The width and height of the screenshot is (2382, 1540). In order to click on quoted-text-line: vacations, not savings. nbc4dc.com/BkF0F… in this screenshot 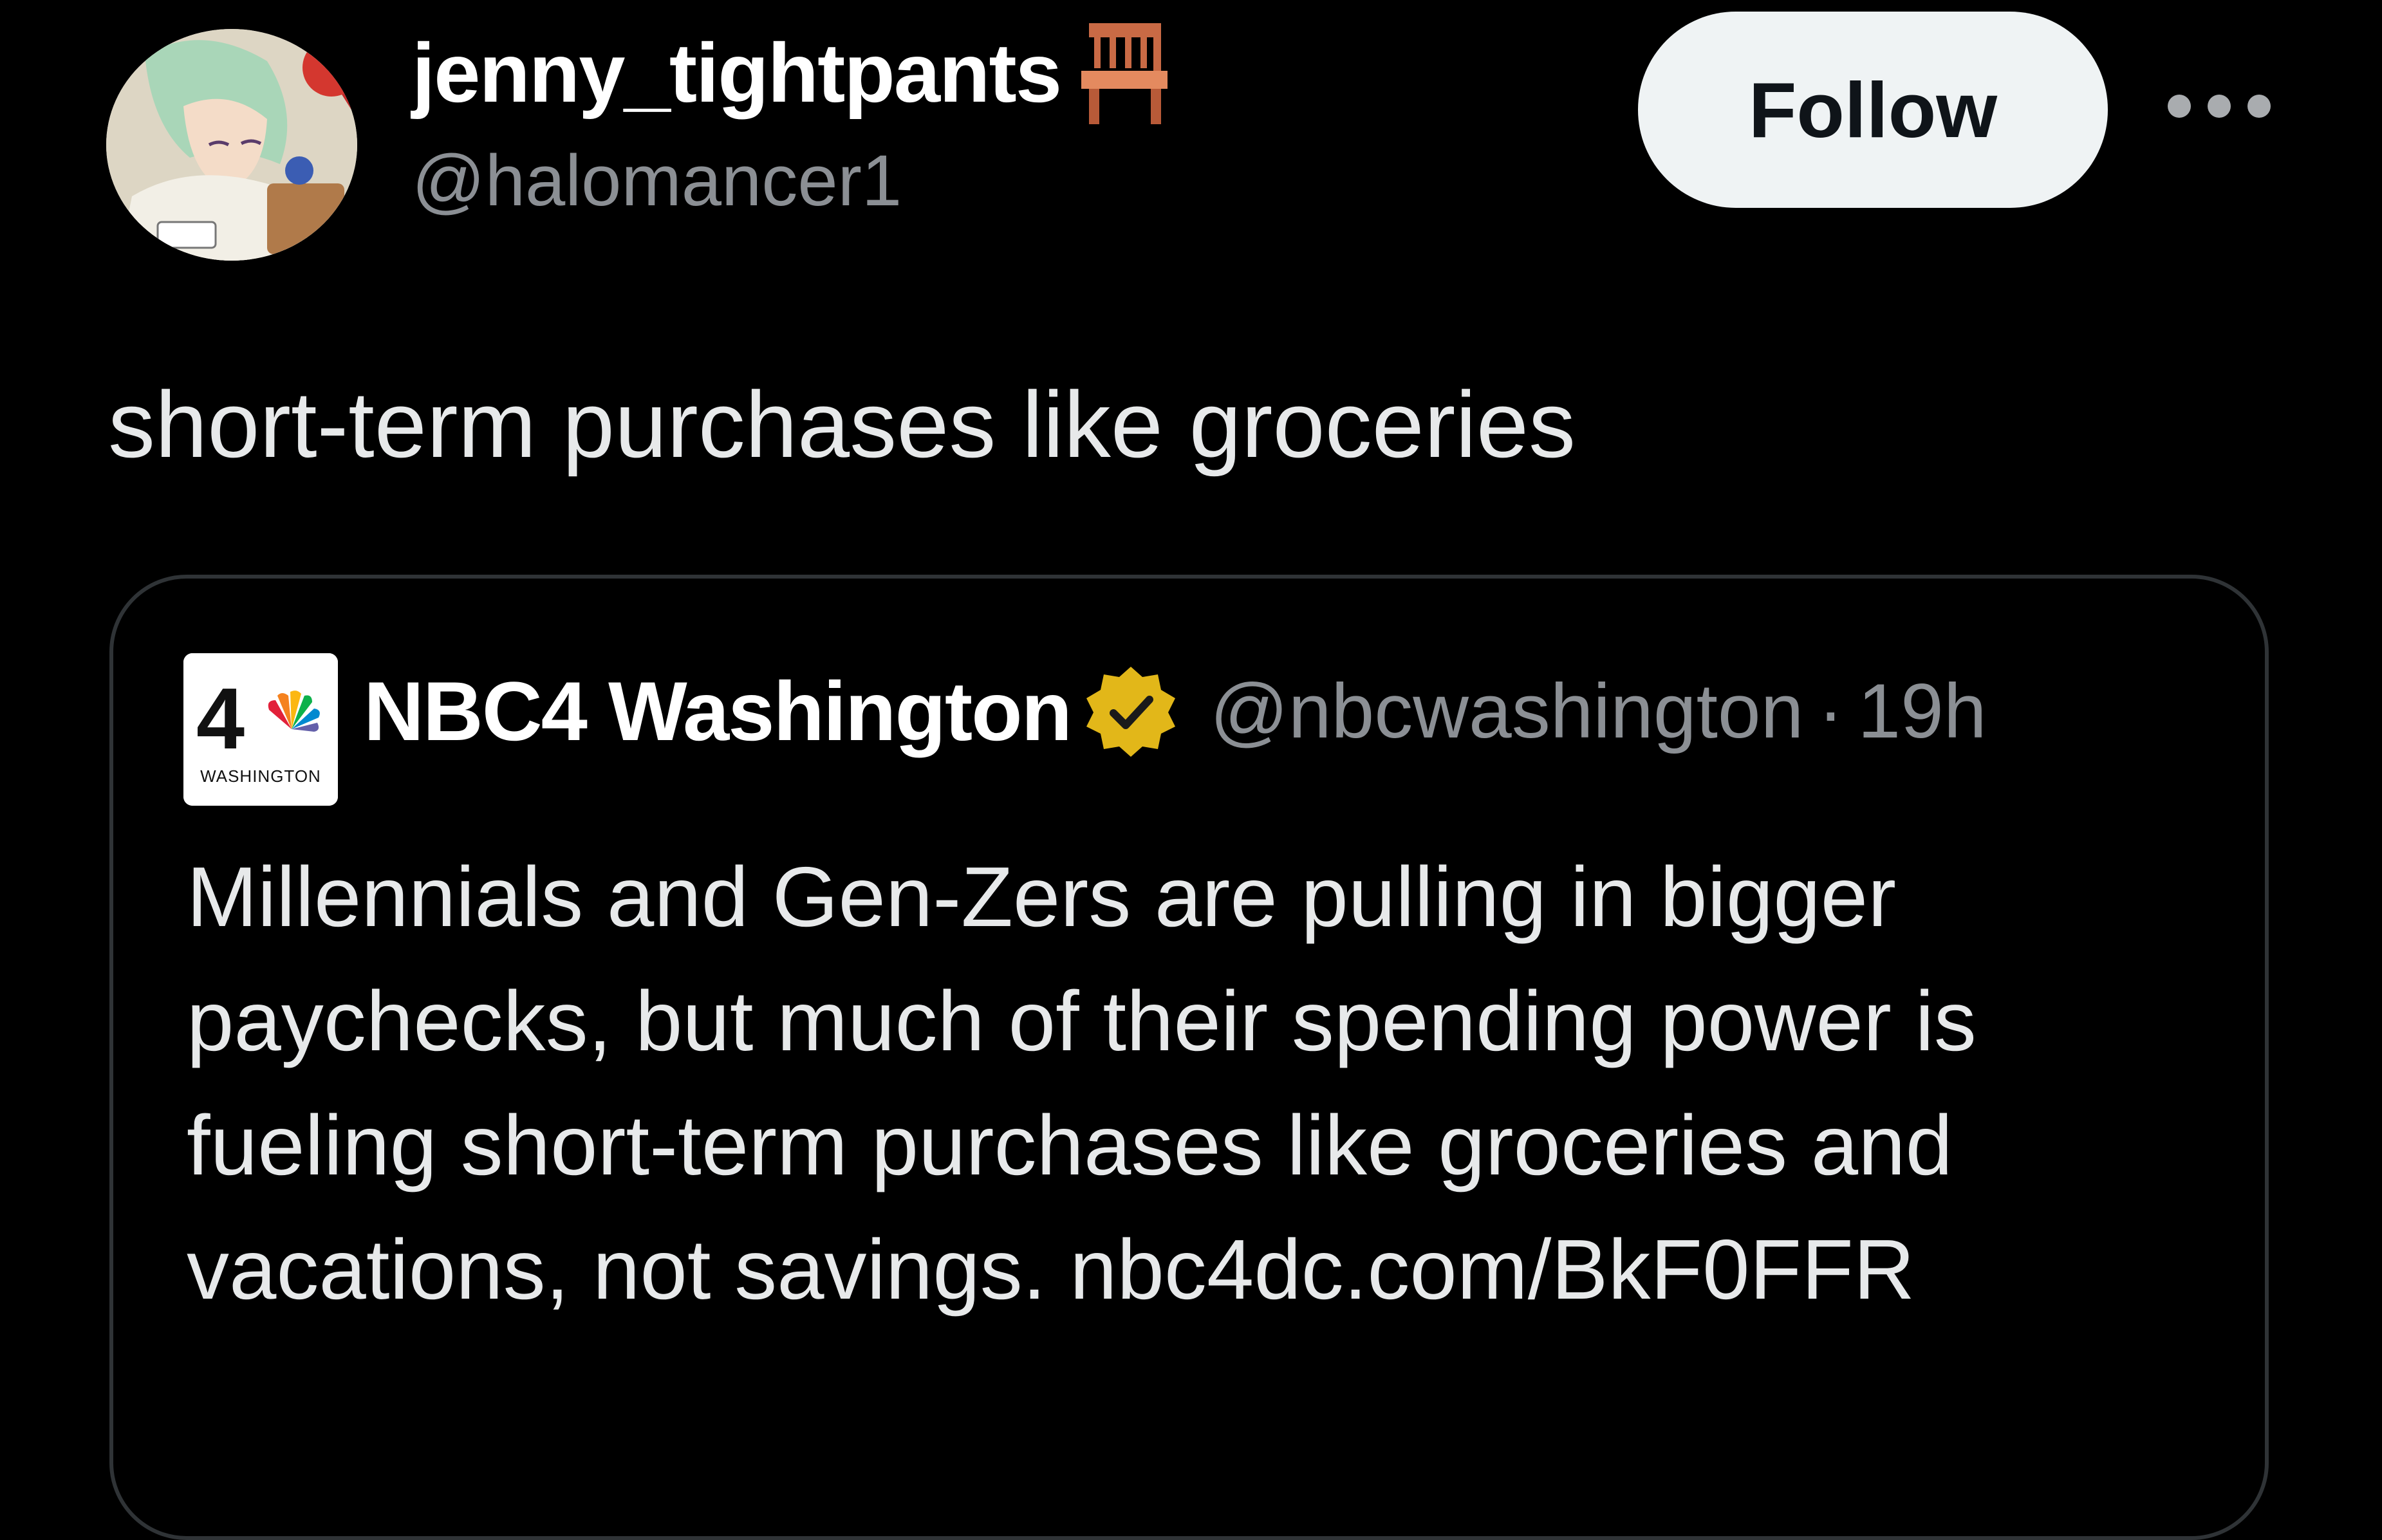, I will do `click(1051, 1269)`.